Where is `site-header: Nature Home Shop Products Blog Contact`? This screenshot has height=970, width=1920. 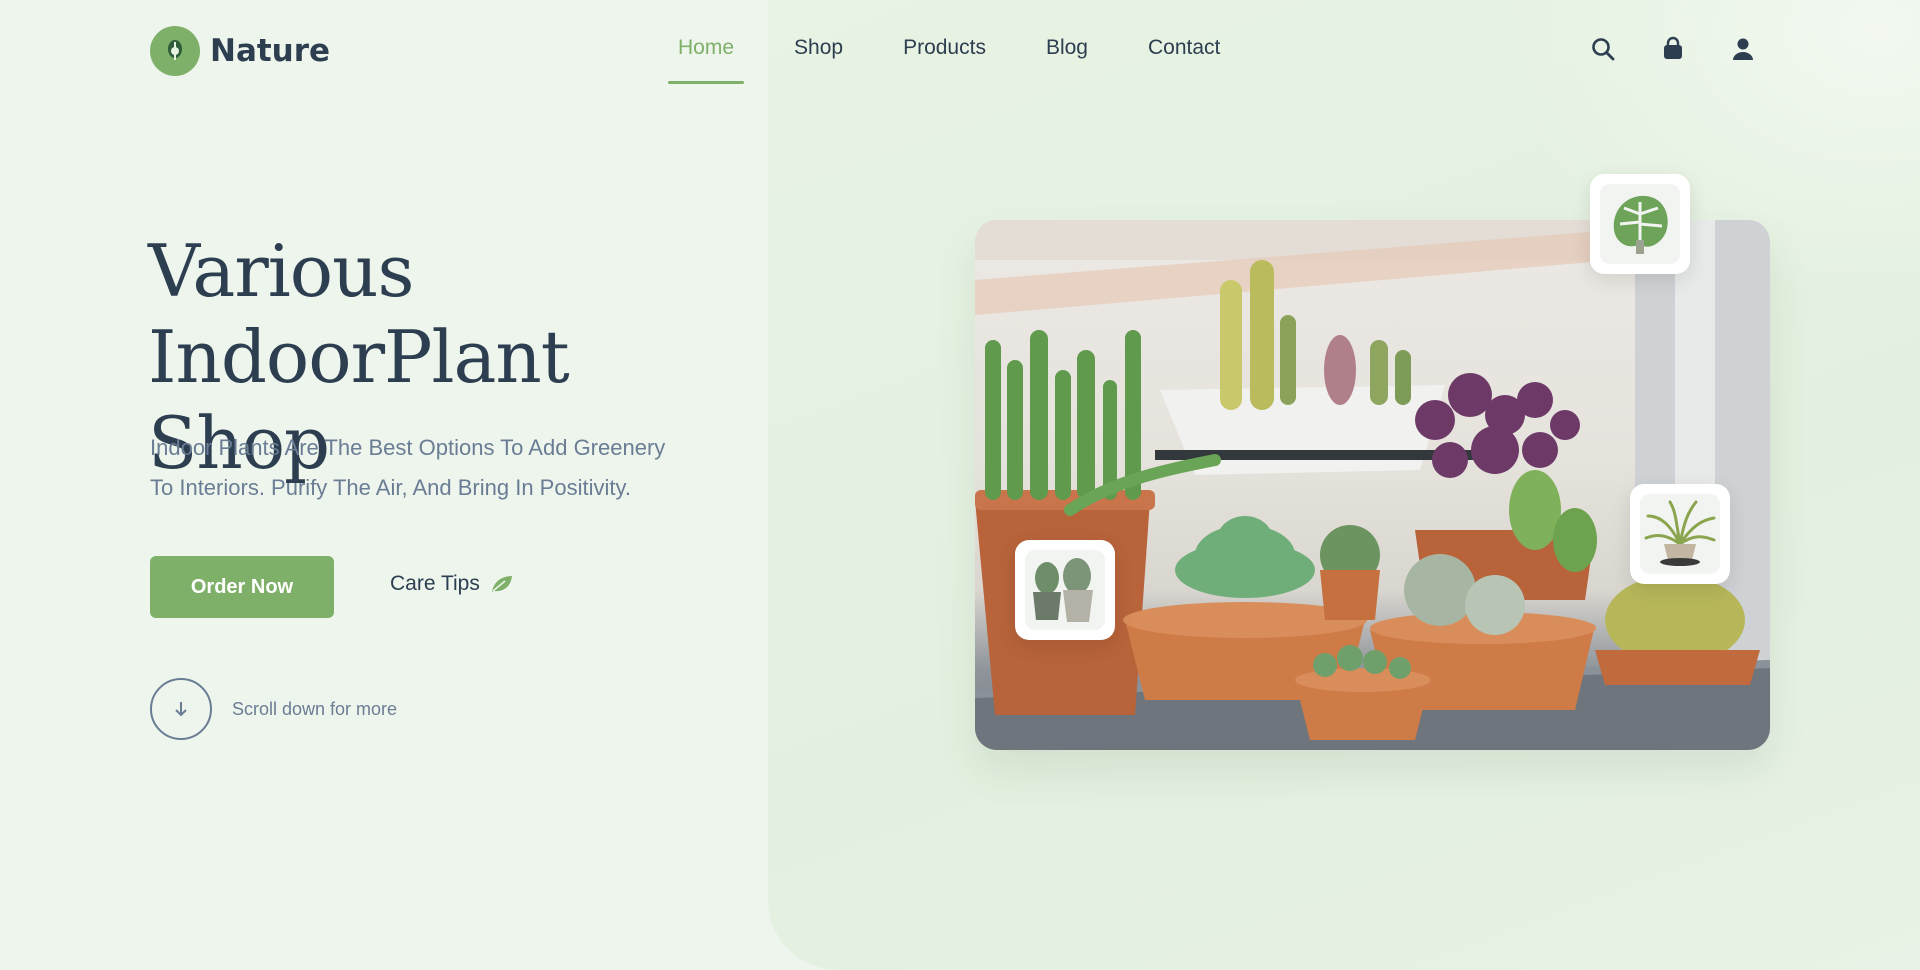 site-header: Nature Home Shop Products Blog Contact is located at coordinates (960, 50).